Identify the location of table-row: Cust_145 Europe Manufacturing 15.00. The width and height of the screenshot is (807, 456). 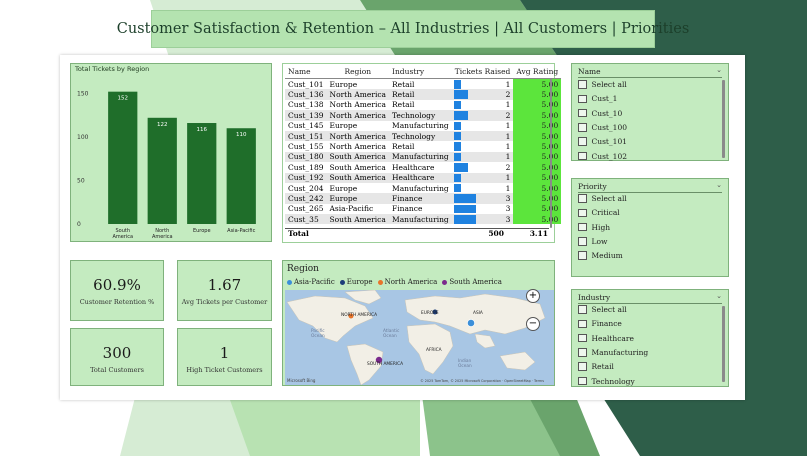
(423, 125).